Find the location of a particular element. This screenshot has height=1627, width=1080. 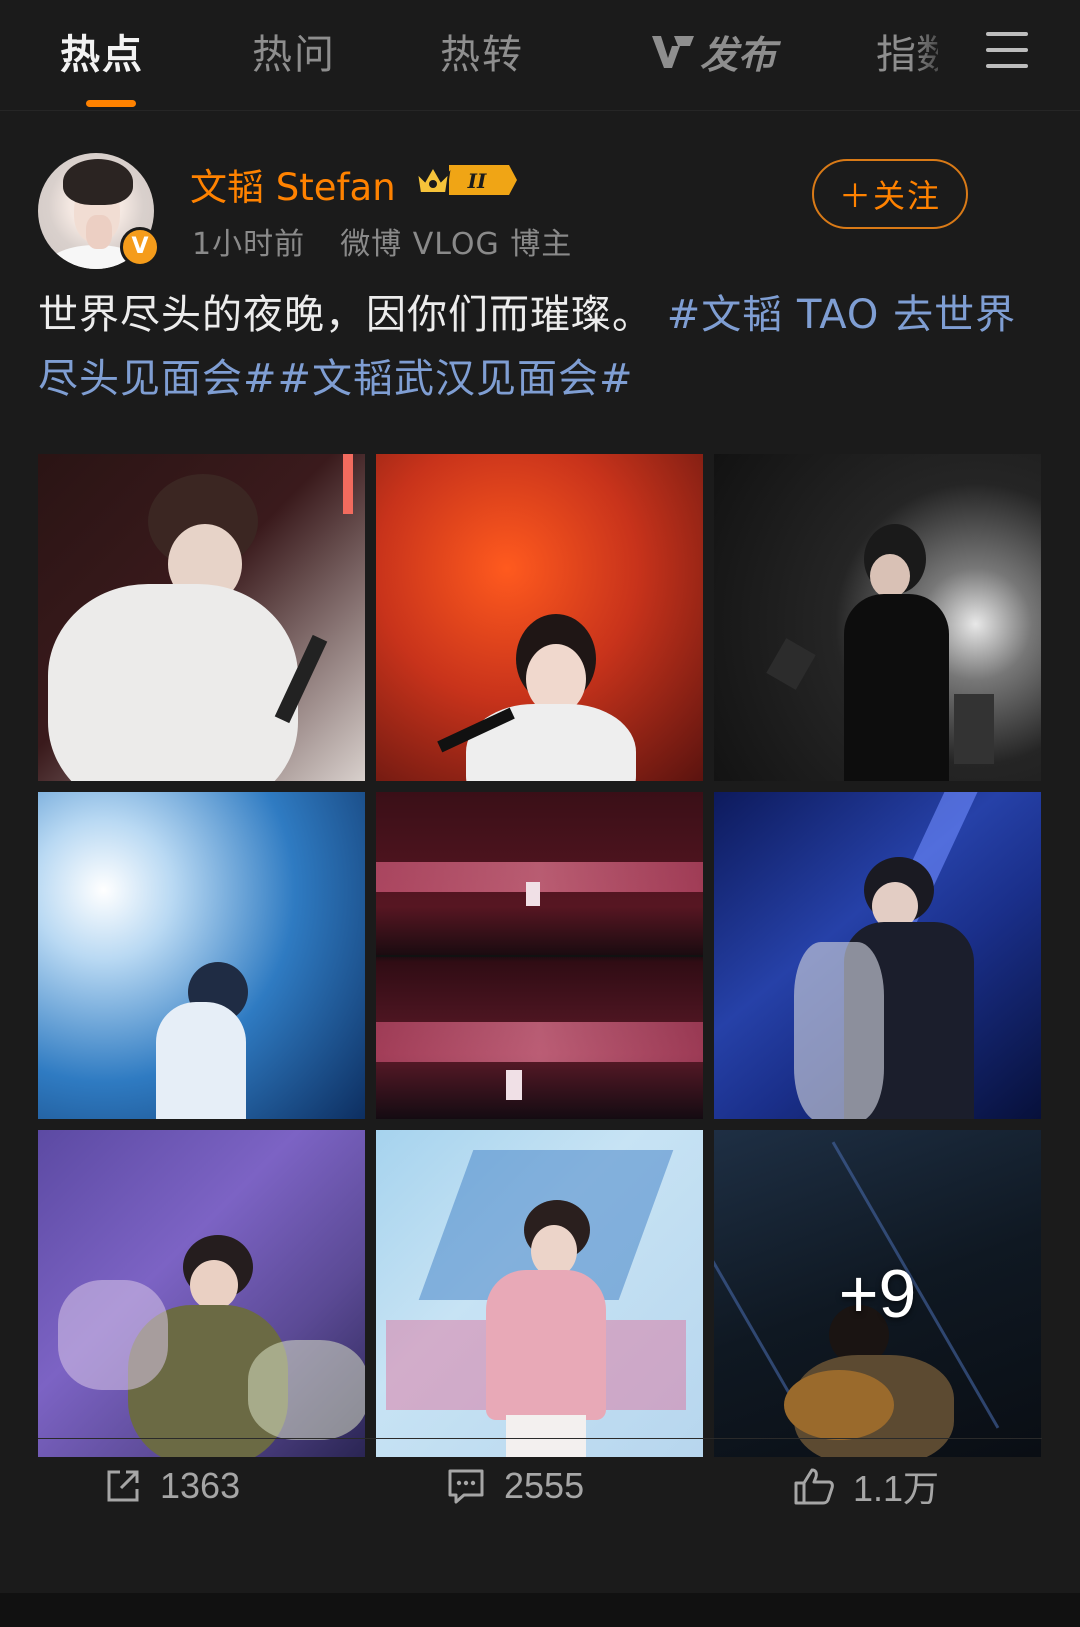

svg-text: II is located at coordinates (477, 181).